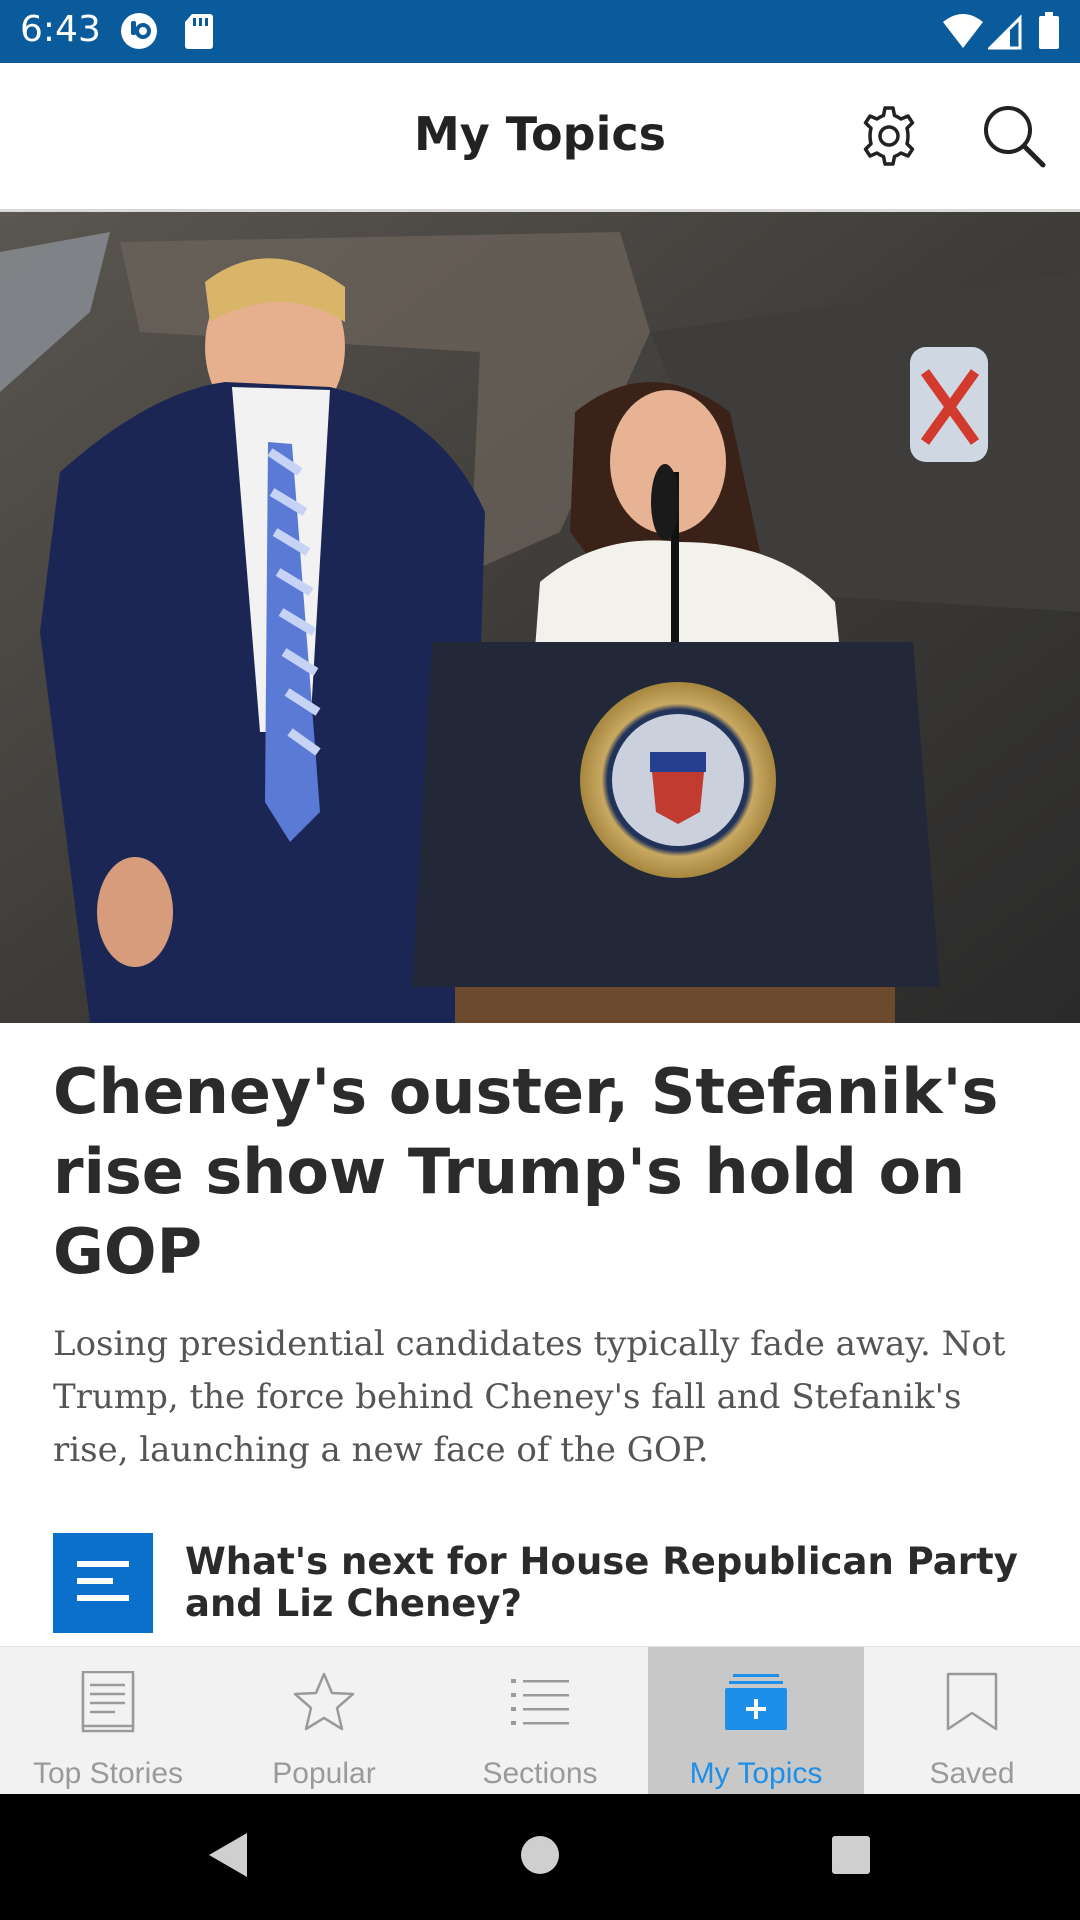  Describe the element at coordinates (756, 1773) in the screenshot. I see `tab-label: My Topics` at that location.